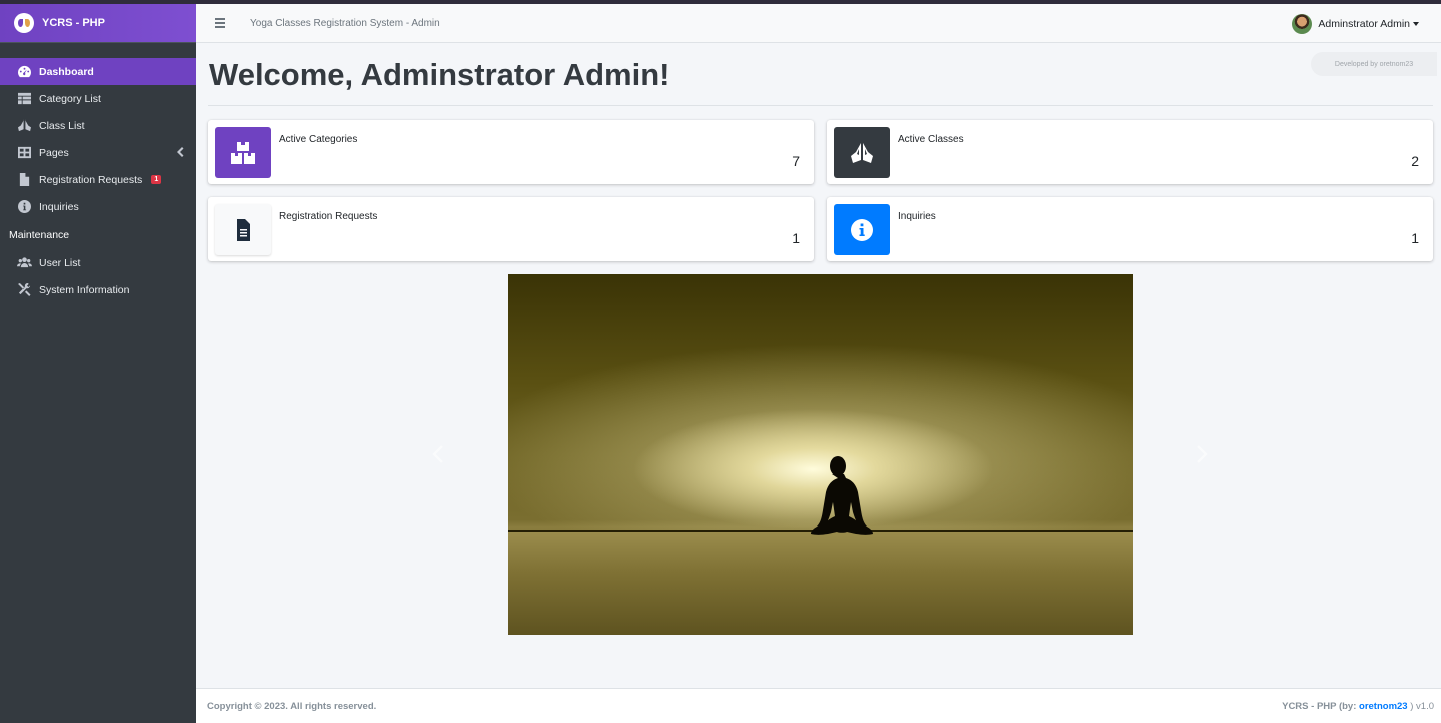  Describe the element at coordinates (98, 262) in the screenshot. I see `sidebar-item-user-list: User List` at that location.